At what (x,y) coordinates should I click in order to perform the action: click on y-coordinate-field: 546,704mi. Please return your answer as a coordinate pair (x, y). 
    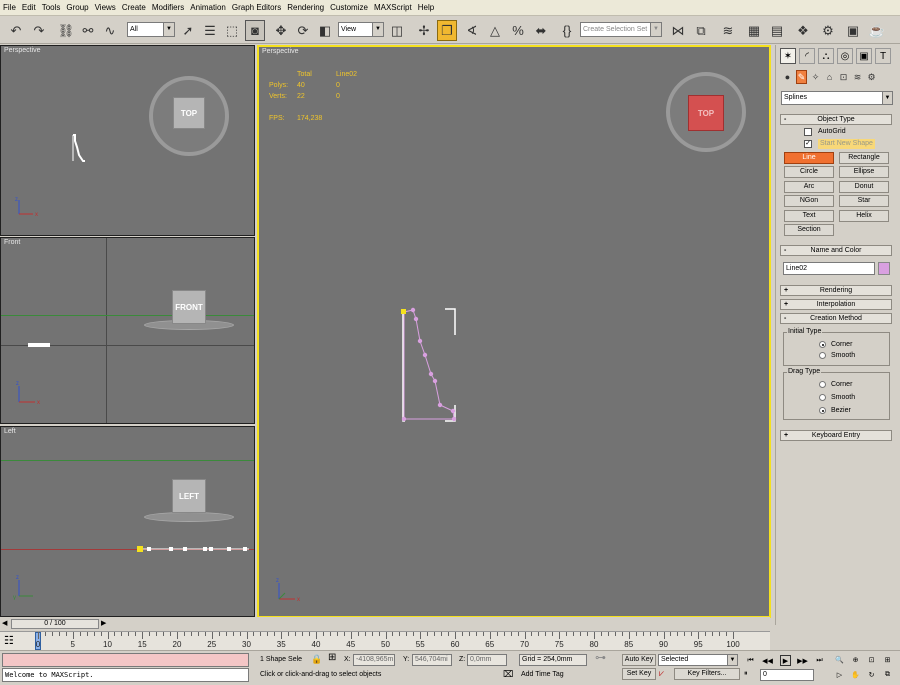
    Looking at the image, I should click on (432, 660).